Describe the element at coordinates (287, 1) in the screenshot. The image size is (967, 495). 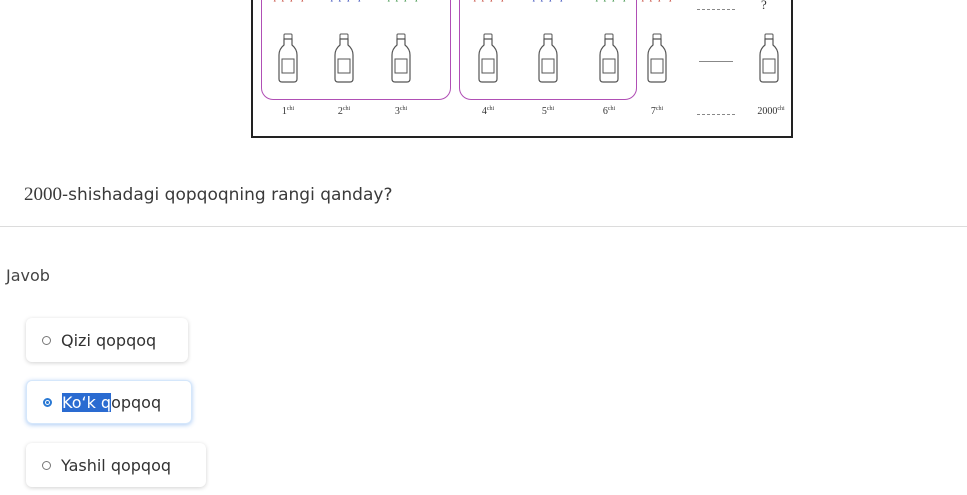
I see `cap-label-1: qopqoq` at that location.